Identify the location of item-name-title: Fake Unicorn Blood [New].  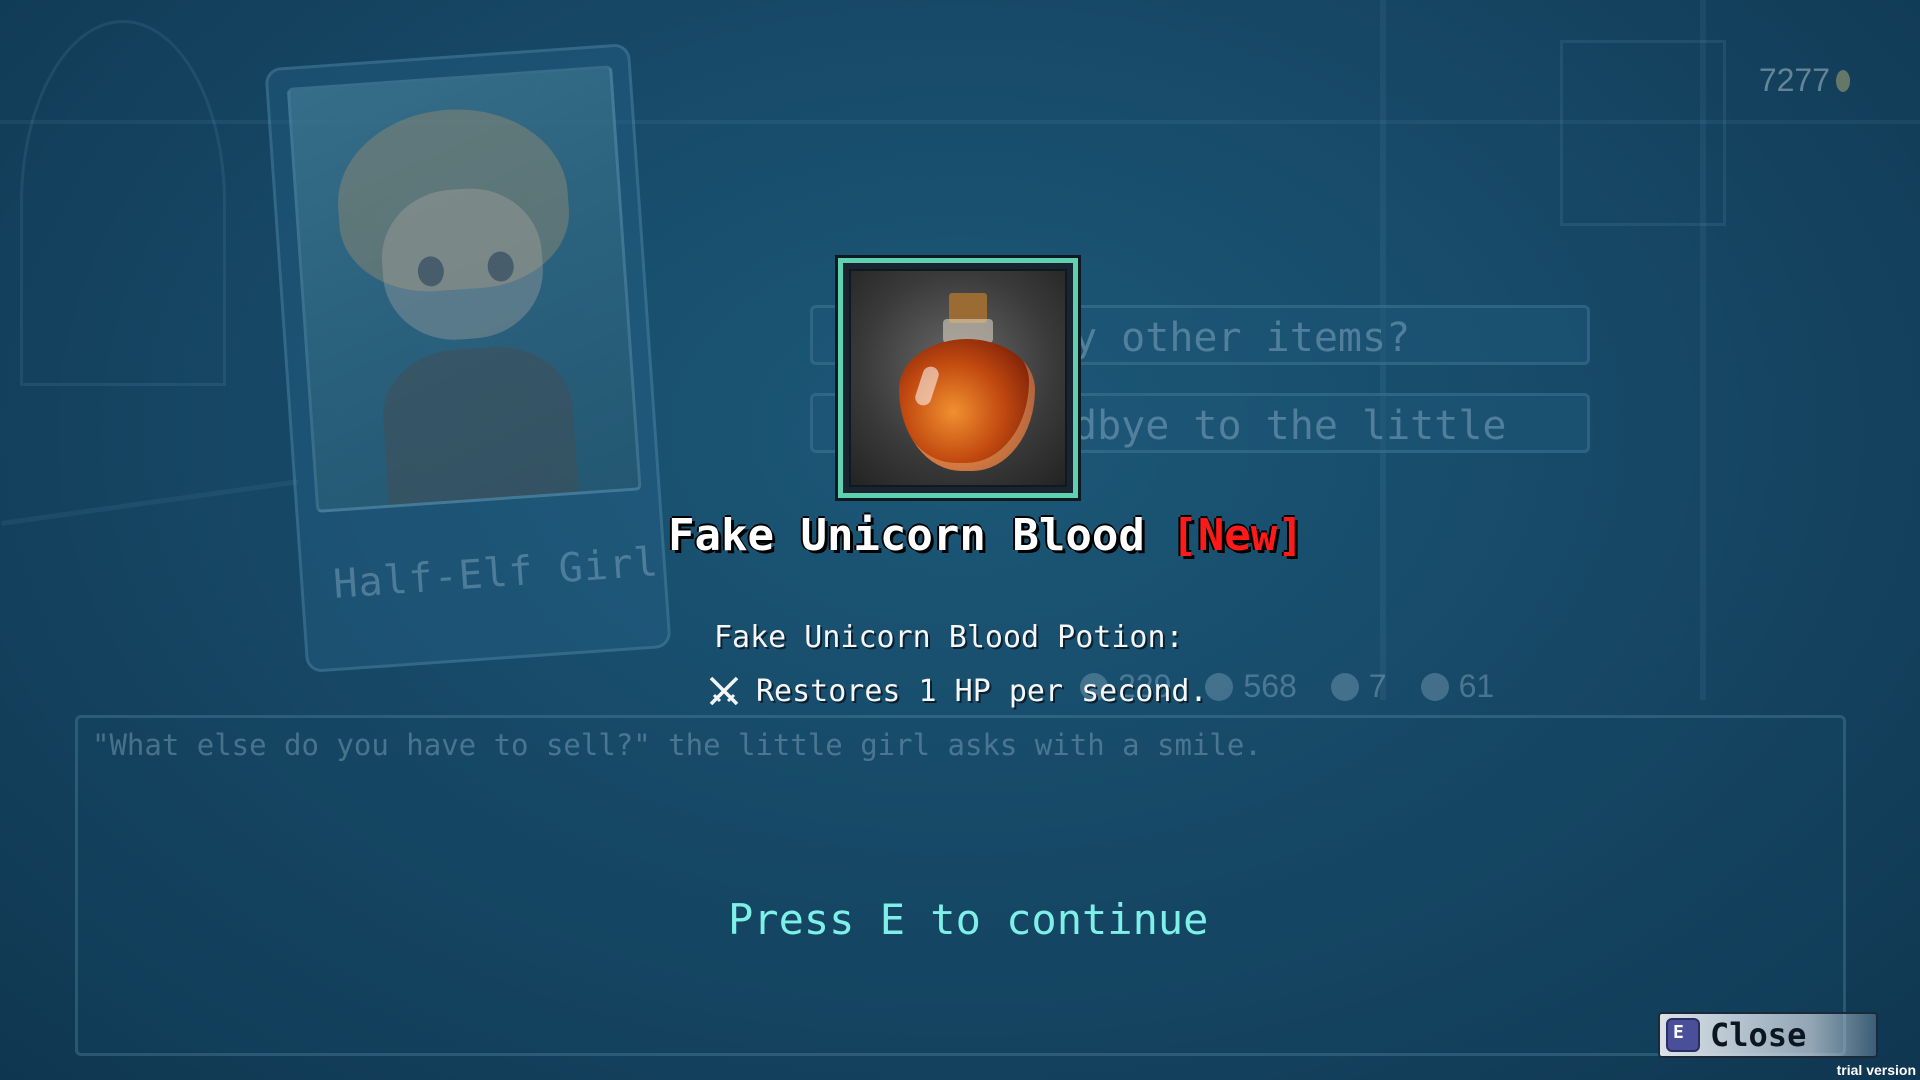
(986, 535).